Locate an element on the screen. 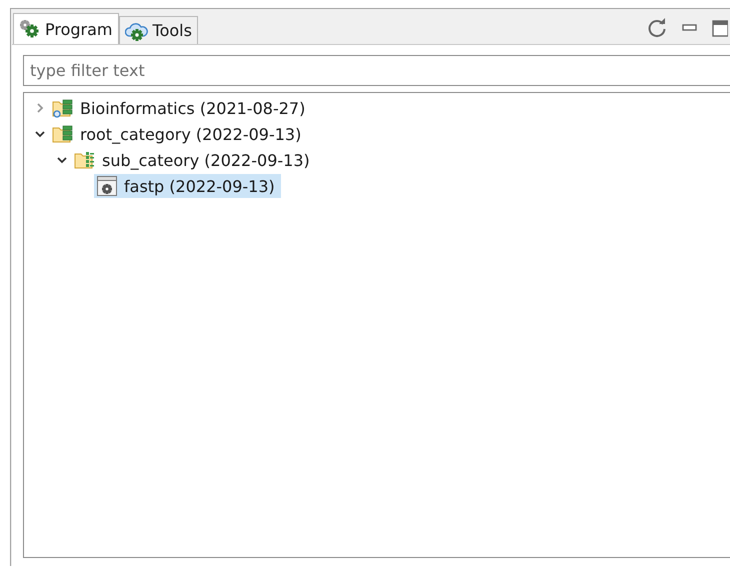 This screenshot has height=568, width=730. tree-item: fastp (2022-09-13) is located at coordinates (187, 186).